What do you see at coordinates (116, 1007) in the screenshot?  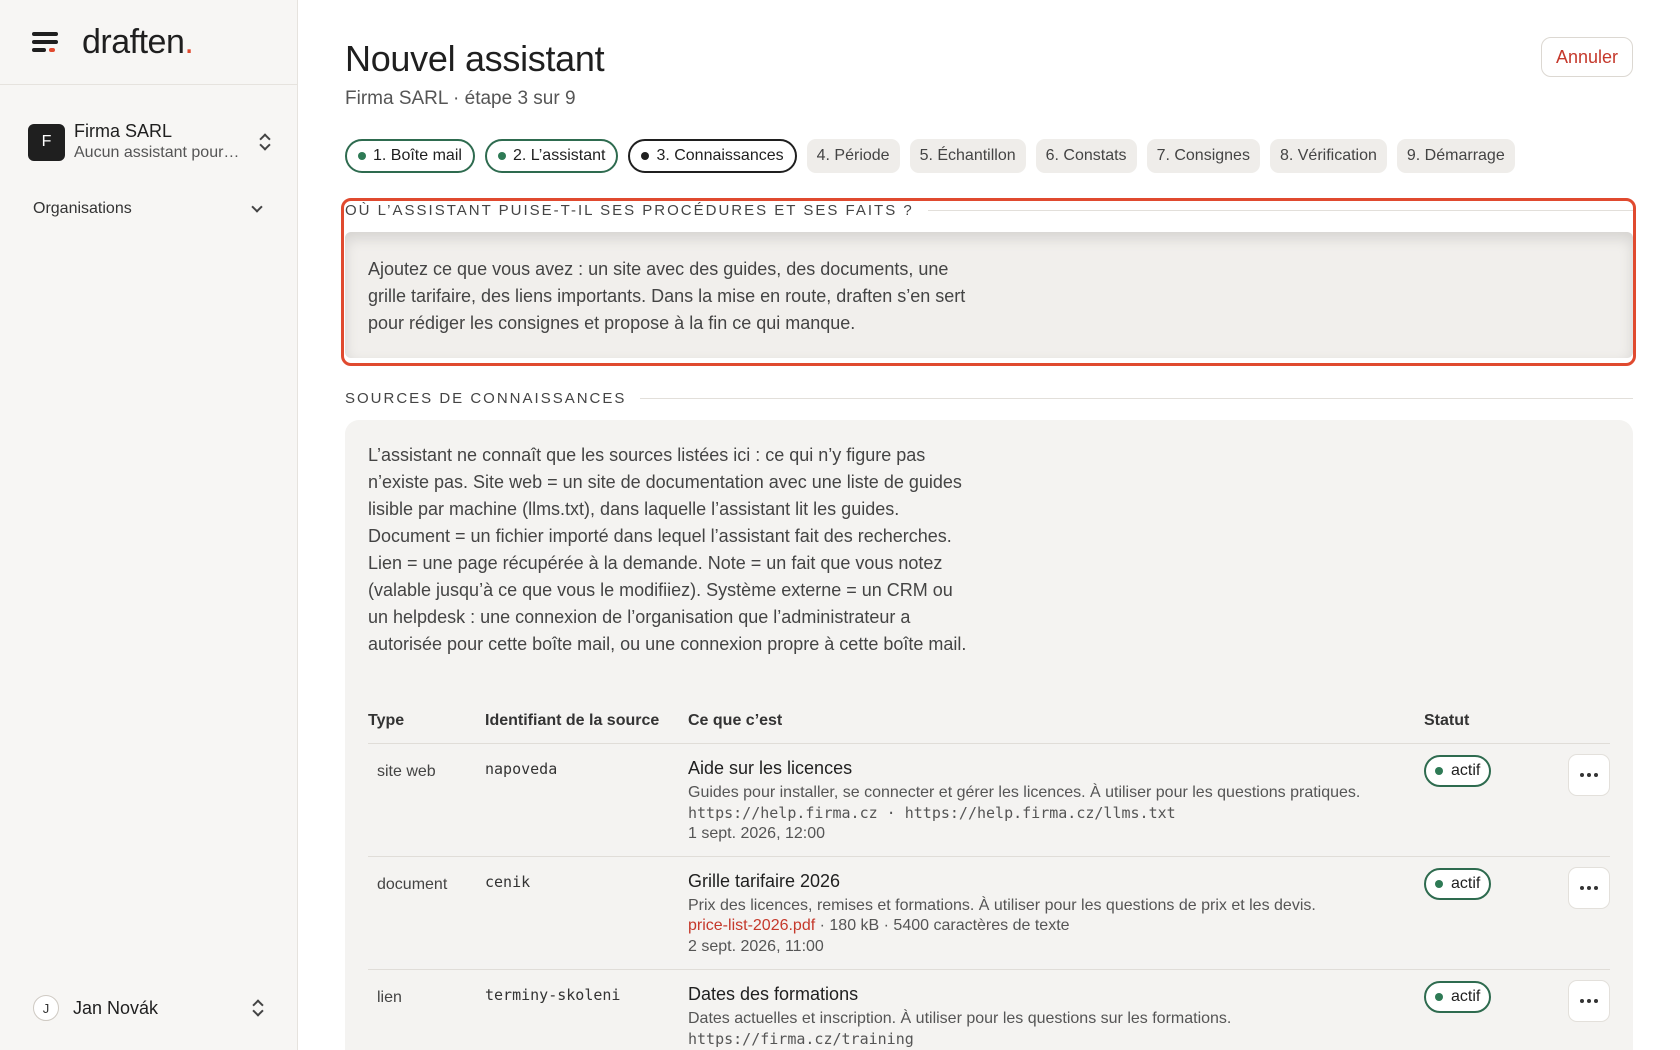 I see `user-name: Jan Novák` at bounding box center [116, 1007].